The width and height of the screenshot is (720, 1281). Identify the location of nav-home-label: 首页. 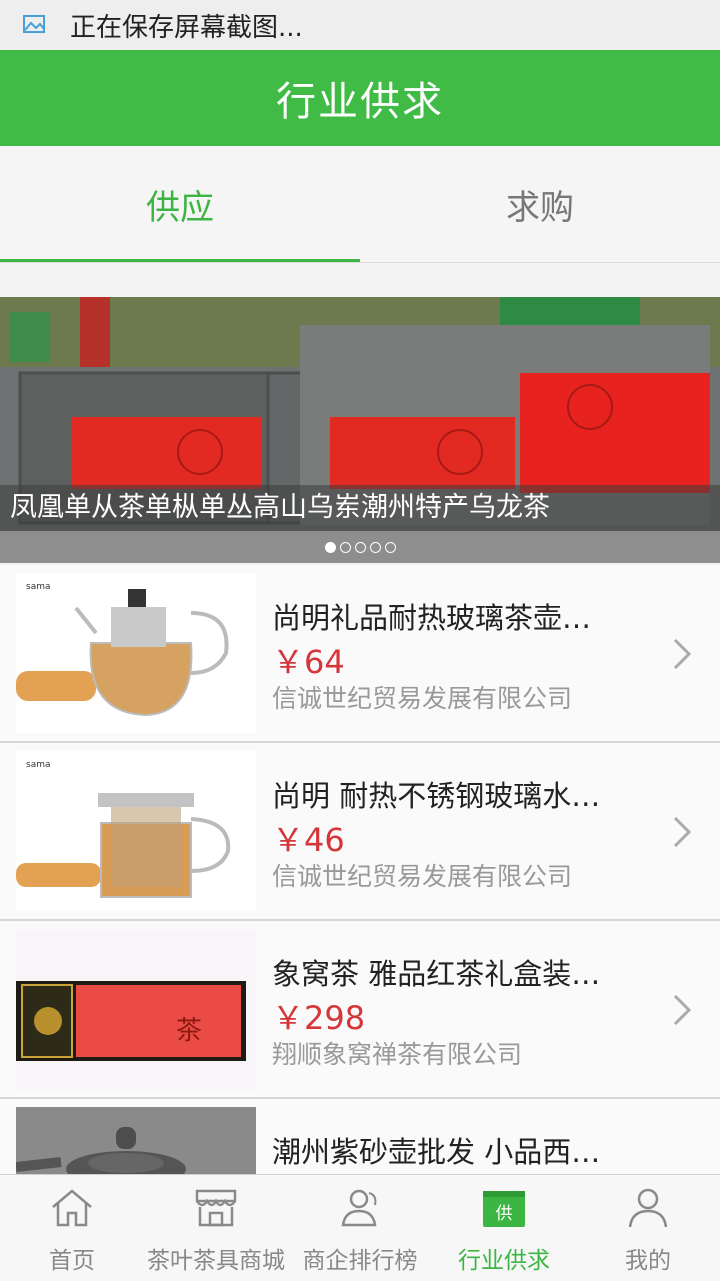
(72, 1261).